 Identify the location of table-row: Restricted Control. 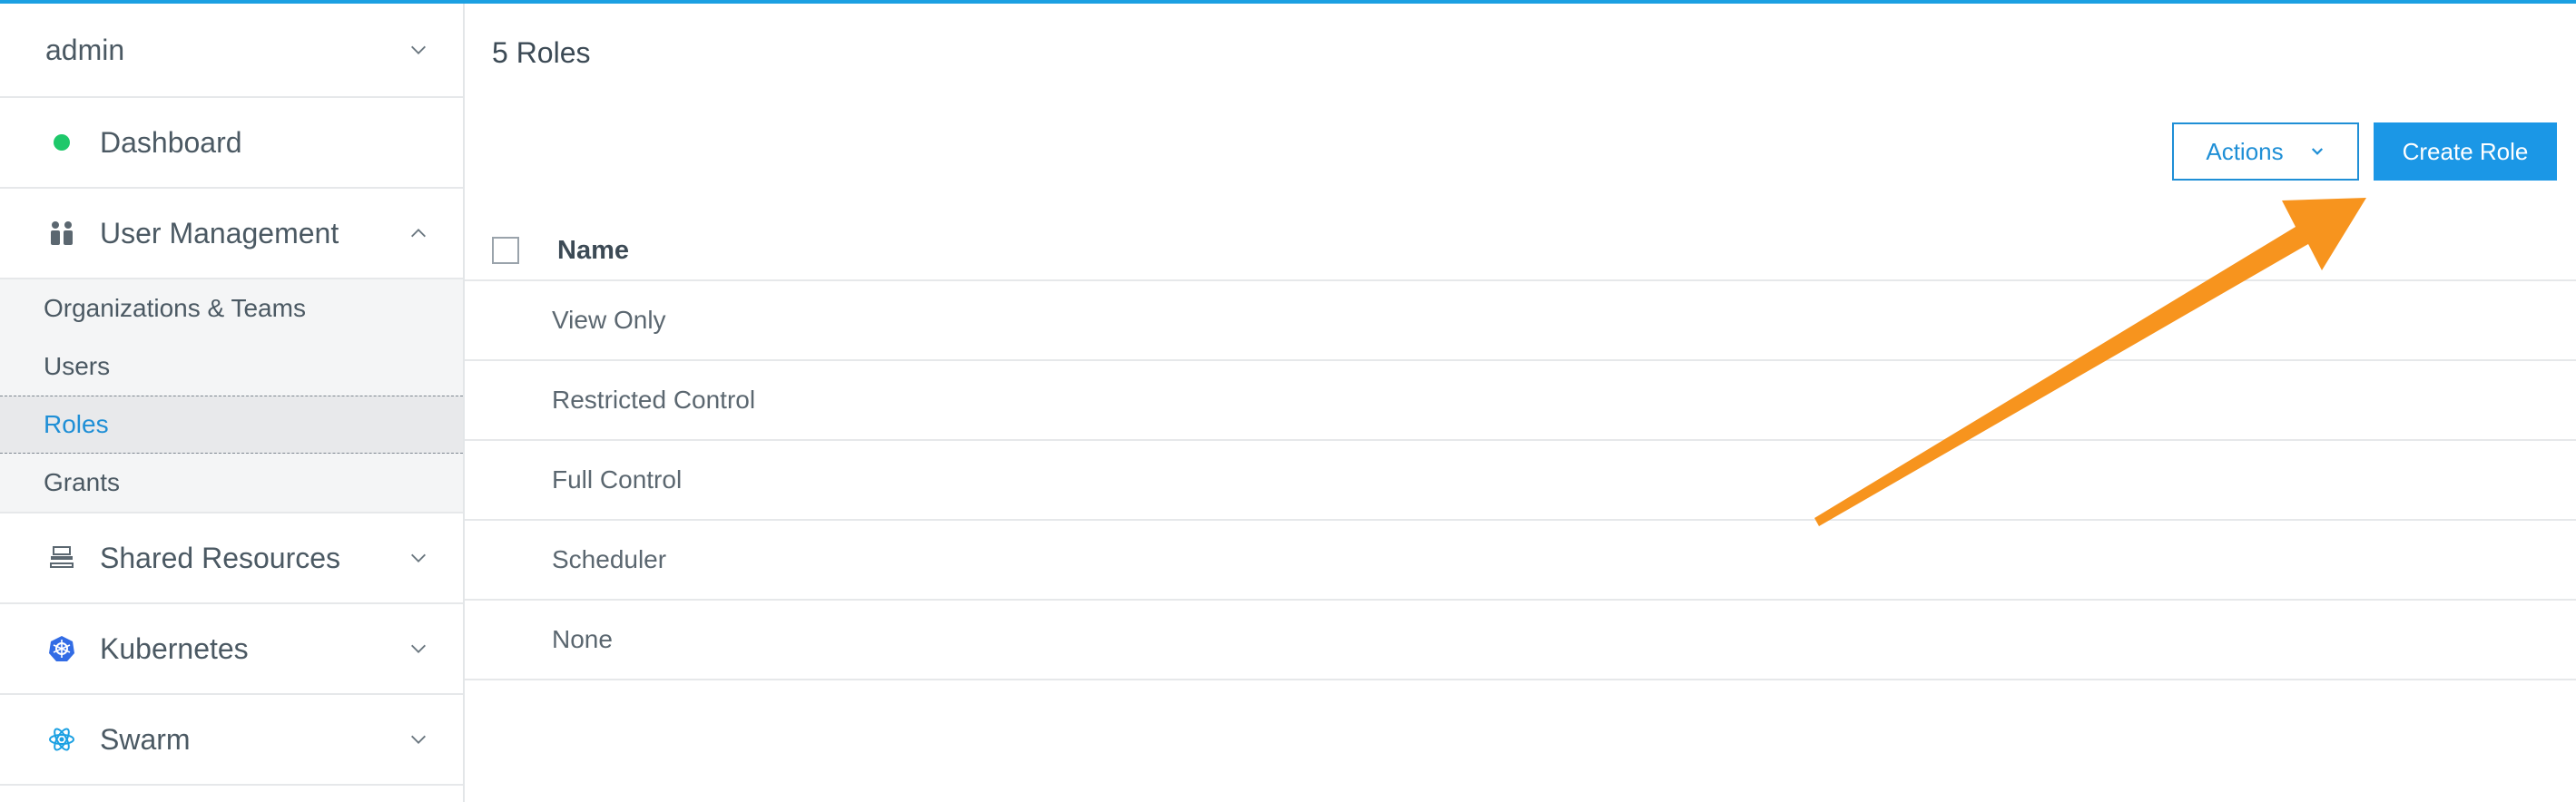
(1520, 401).